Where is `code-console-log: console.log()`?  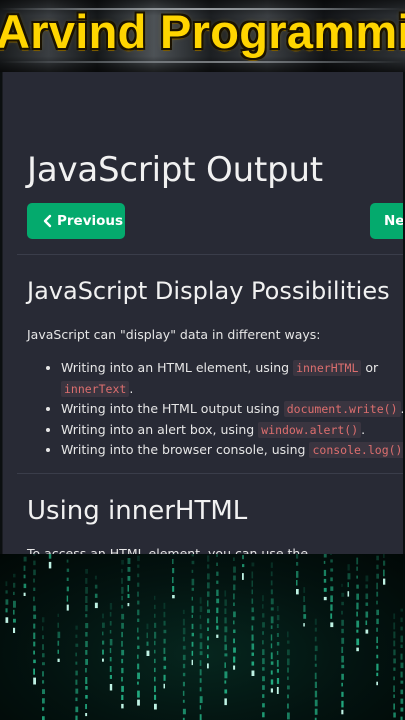
code-console-log: console.log() is located at coordinates (356, 450).